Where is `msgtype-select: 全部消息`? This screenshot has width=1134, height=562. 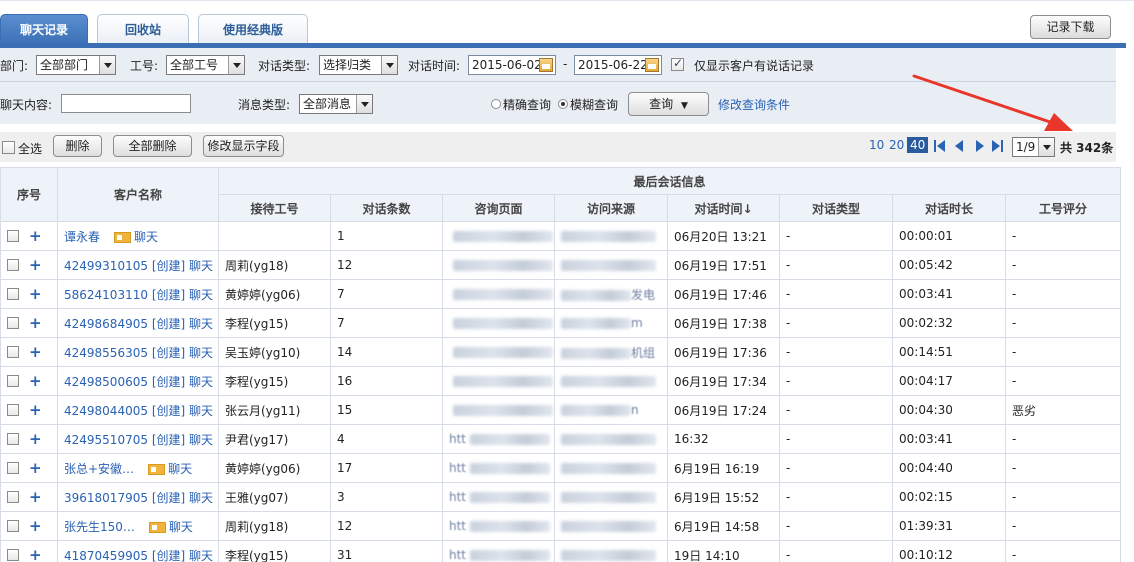 msgtype-select: 全部消息 is located at coordinates (336, 104).